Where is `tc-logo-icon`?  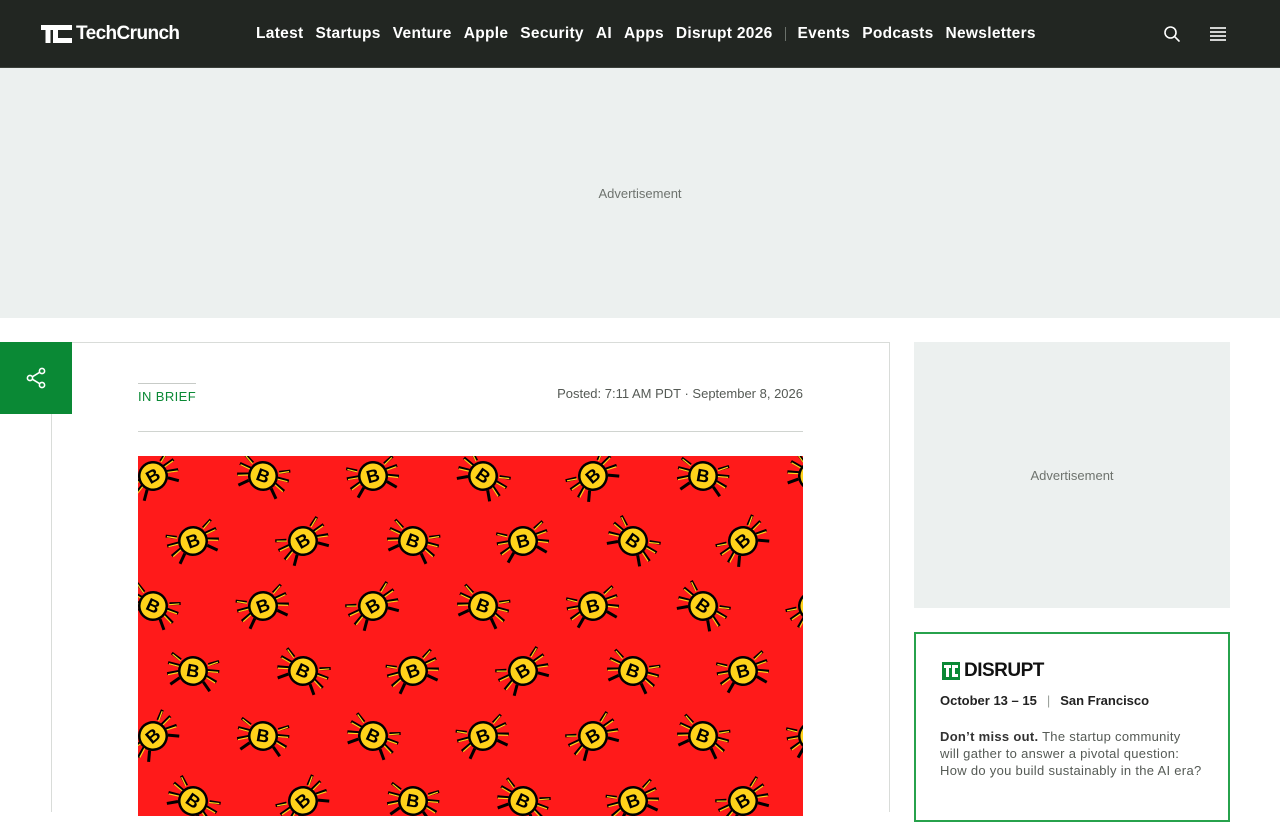 tc-logo-icon is located at coordinates (56, 34).